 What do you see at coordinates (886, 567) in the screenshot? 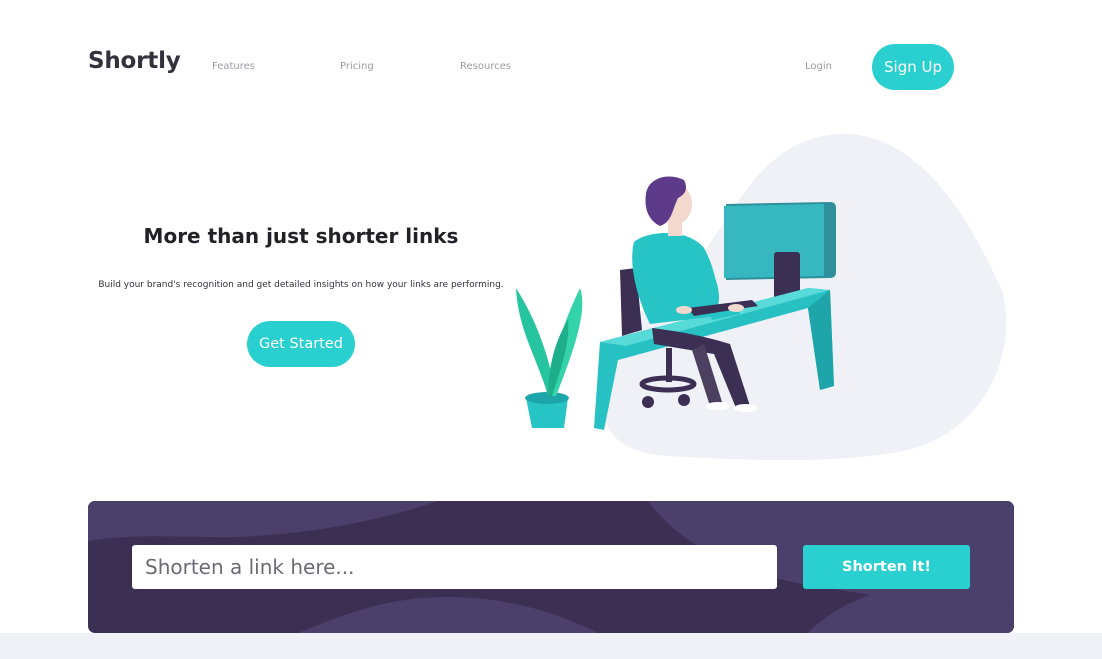
I see `shorten-button: Shorten It!` at bounding box center [886, 567].